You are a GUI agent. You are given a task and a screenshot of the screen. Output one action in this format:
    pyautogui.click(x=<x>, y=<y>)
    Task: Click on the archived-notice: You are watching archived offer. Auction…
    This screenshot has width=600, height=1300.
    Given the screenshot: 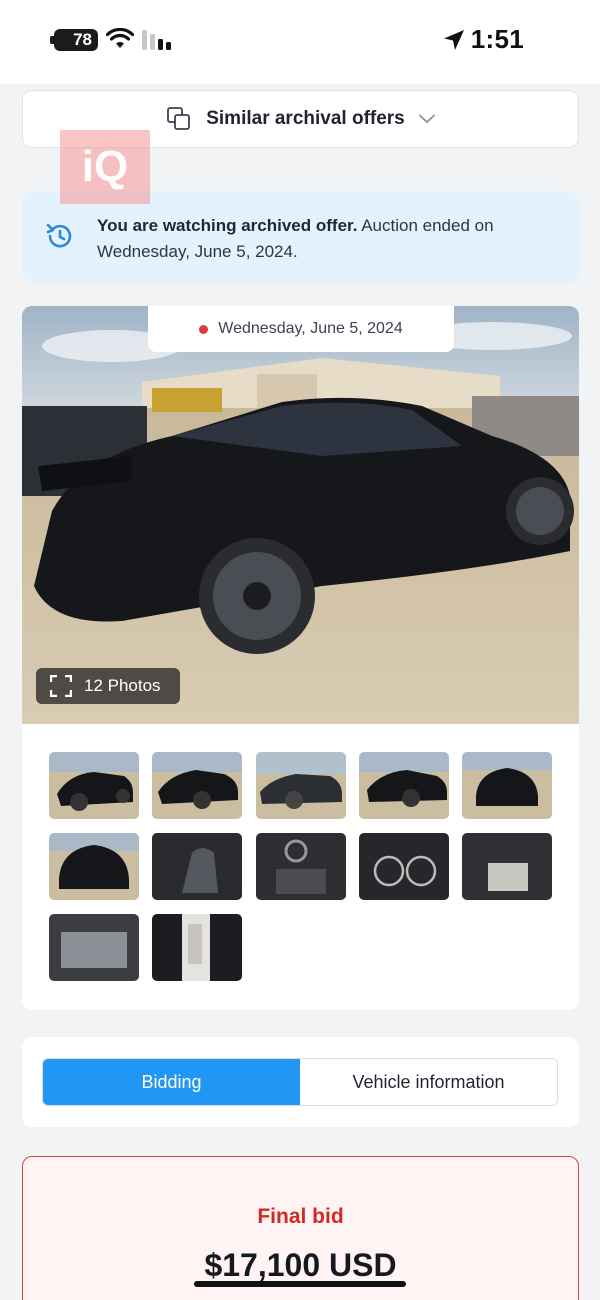 What is the action you would take?
    pyautogui.click(x=300, y=237)
    